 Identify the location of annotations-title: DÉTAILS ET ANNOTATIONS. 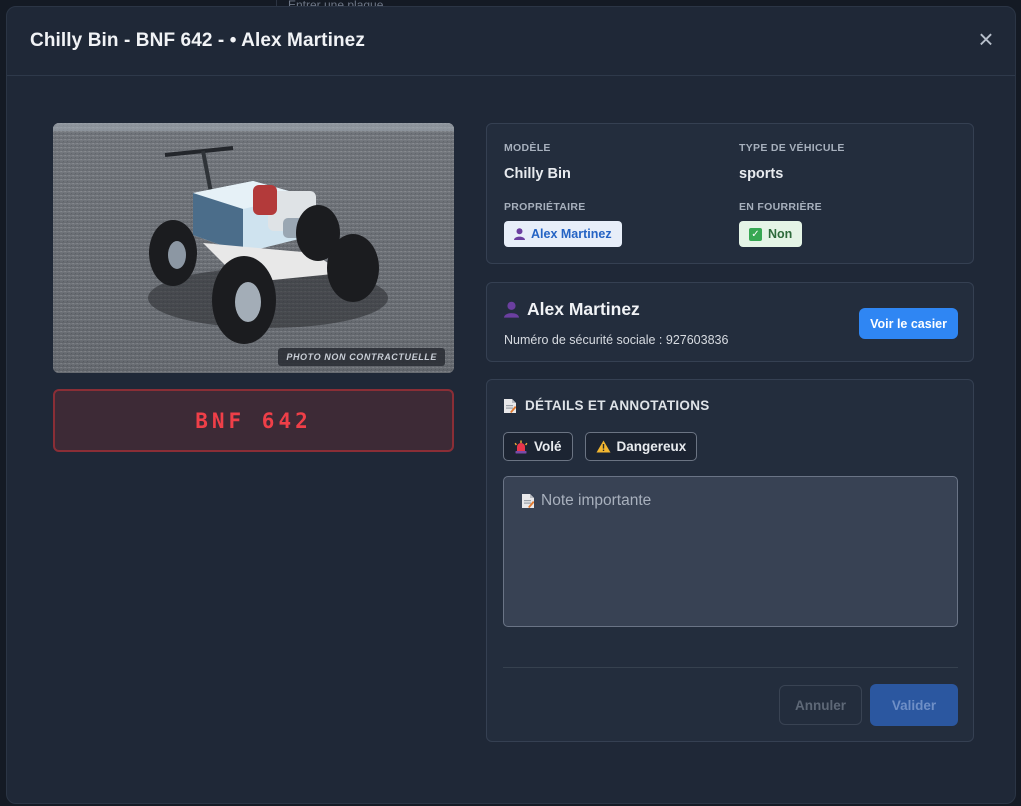
(617, 405).